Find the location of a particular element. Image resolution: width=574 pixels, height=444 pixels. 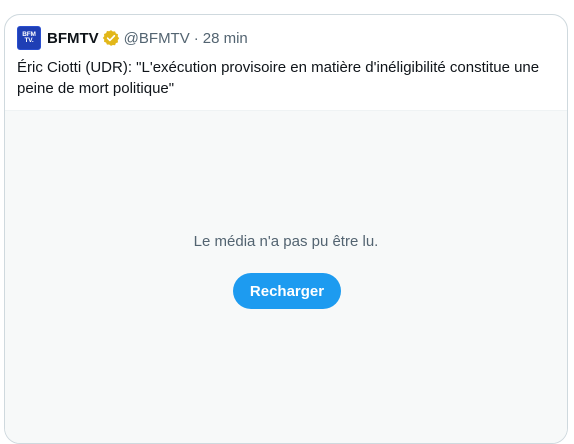

tweet-header: BFM TV. BFMTV @BFMTV · 28 min is located at coordinates (132, 38).